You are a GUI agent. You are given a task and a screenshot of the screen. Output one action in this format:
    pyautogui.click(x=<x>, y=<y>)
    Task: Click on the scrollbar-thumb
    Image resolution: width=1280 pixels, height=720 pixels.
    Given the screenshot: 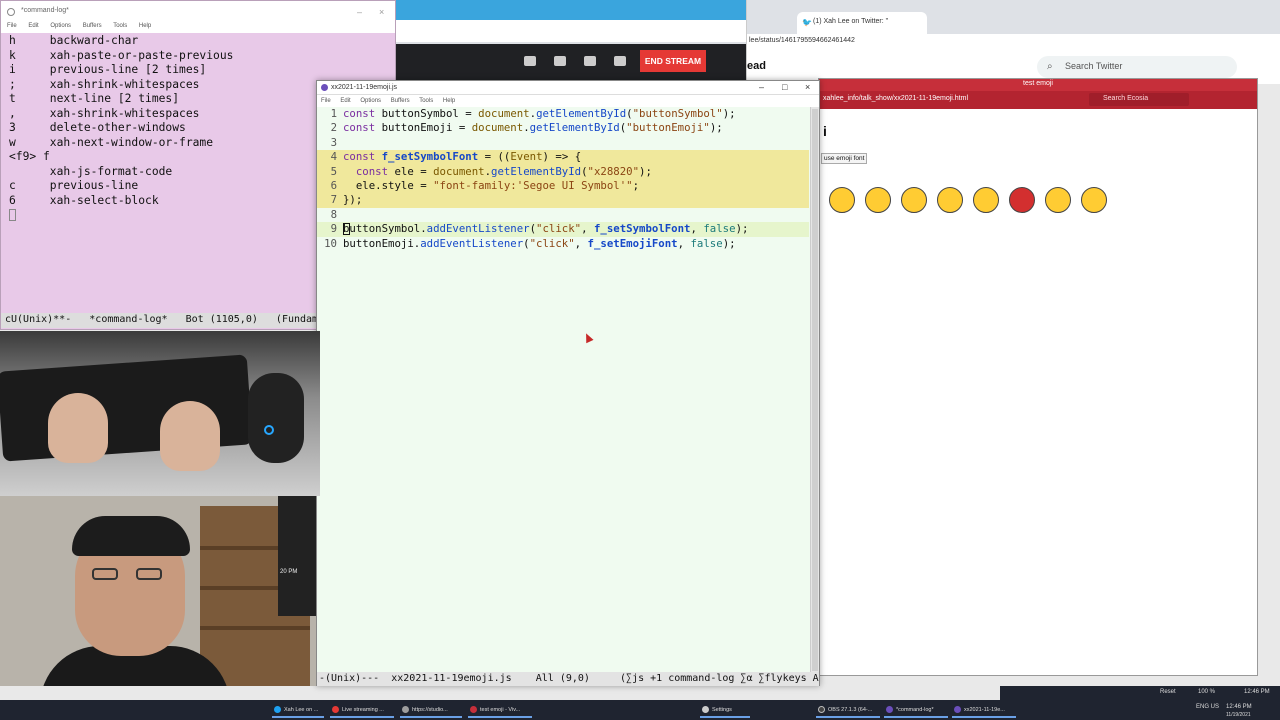 What is the action you would take?
    pyautogui.click(x=815, y=390)
    